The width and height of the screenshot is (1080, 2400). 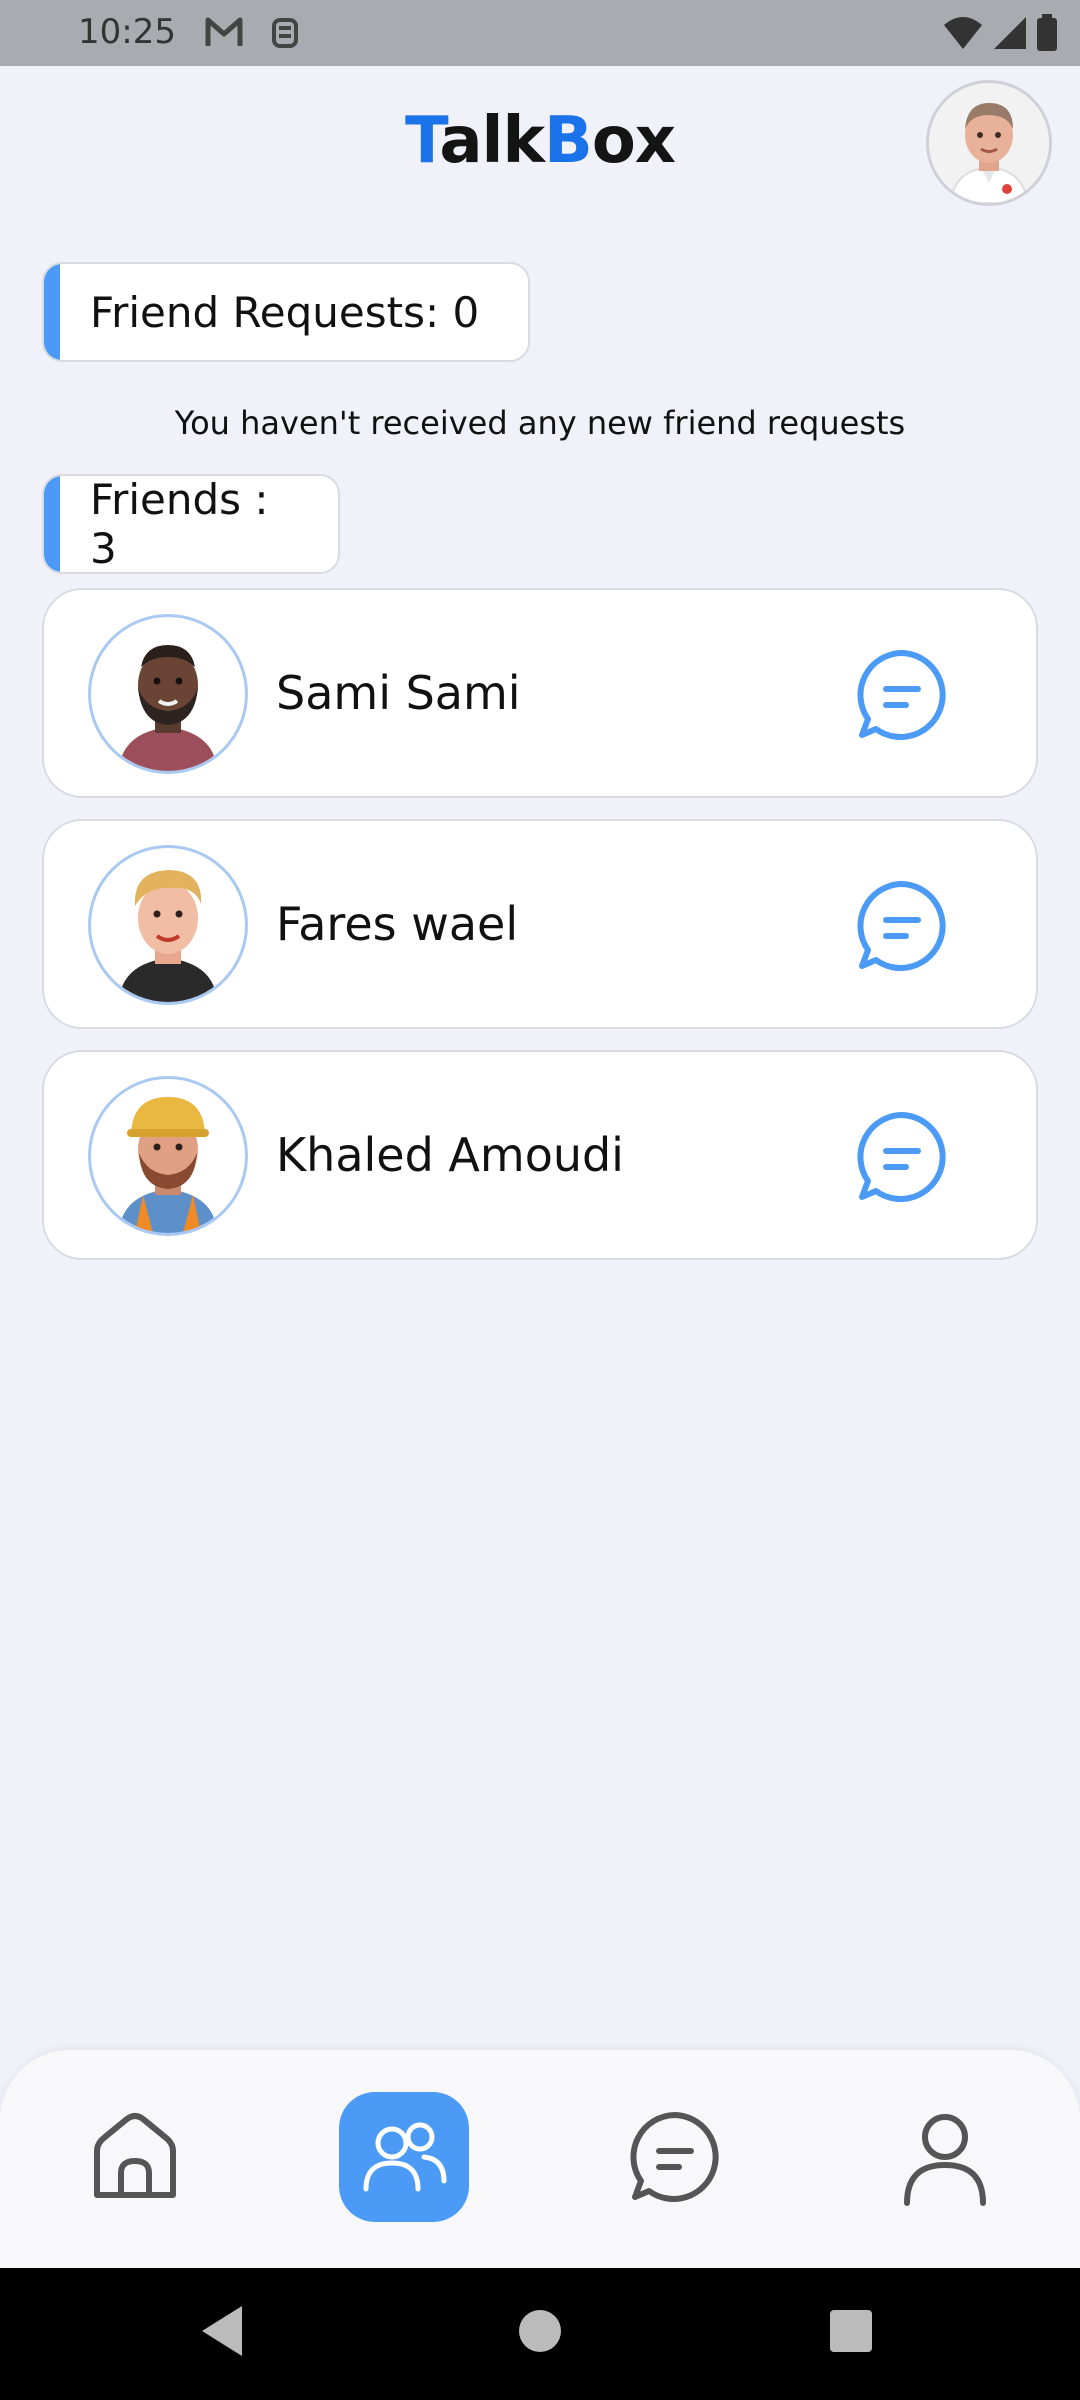 What do you see at coordinates (540, 33) in the screenshot?
I see `status-bar: 10:25` at bounding box center [540, 33].